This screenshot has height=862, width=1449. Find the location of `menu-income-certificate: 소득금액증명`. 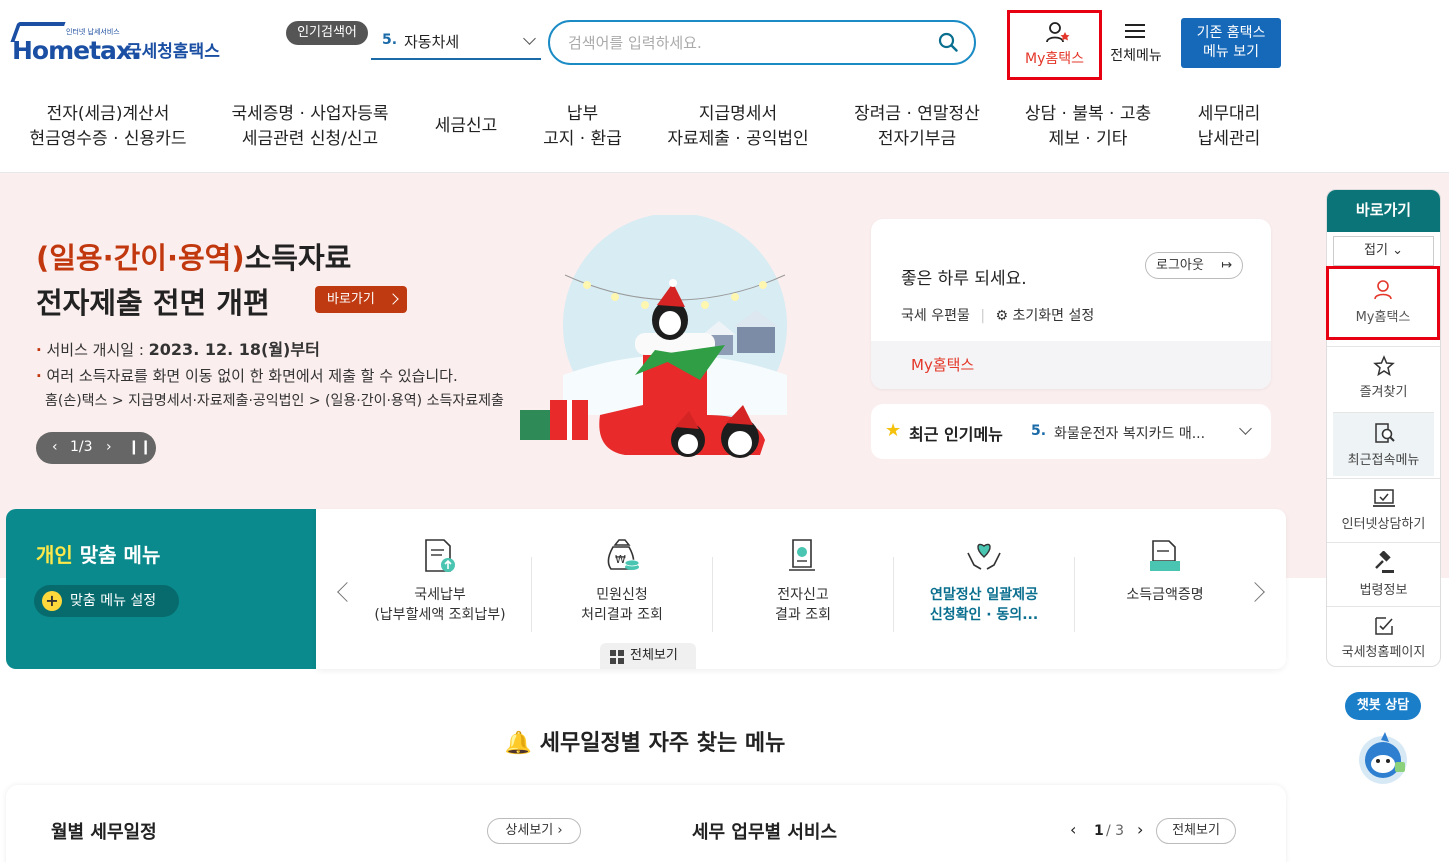

menu-income-certificate: 소득금액증명 is located at coordinates (1165, 571).